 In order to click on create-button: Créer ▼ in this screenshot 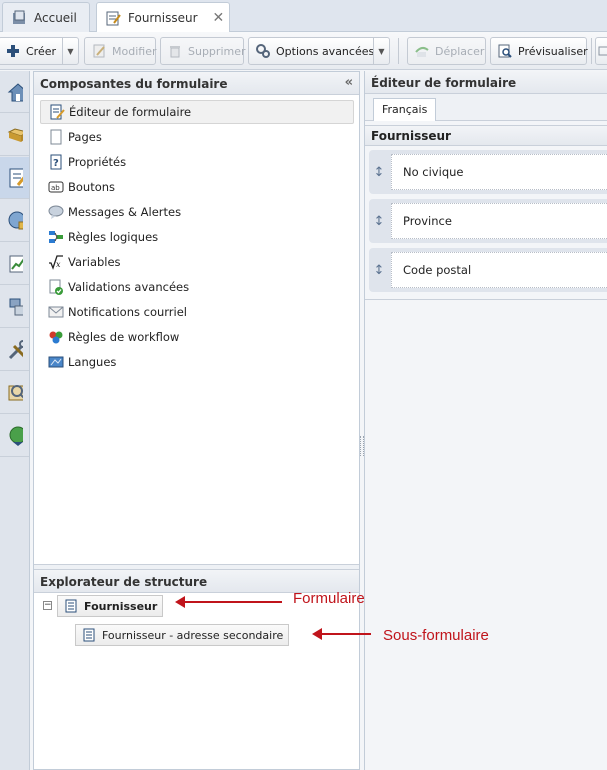, I will do `click(39, 51)`.